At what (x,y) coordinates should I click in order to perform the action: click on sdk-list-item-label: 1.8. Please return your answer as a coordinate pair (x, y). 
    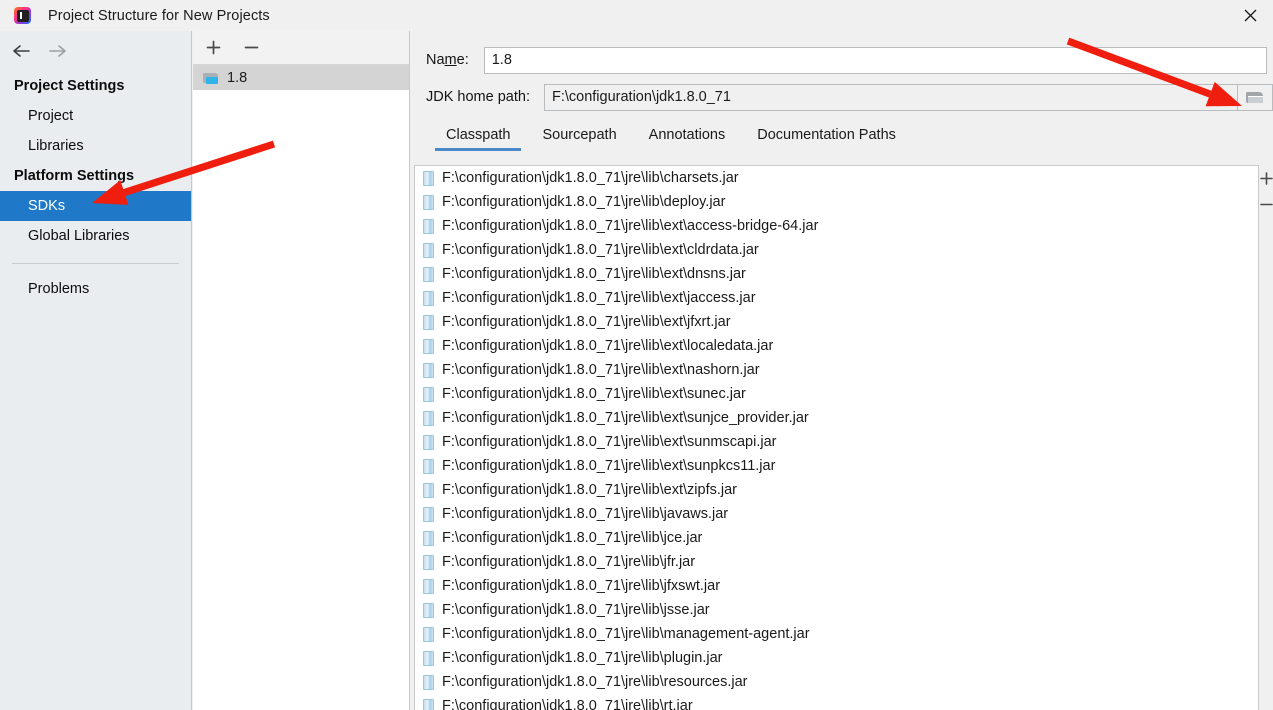
    Looking at the image, I should click on (237, 77).